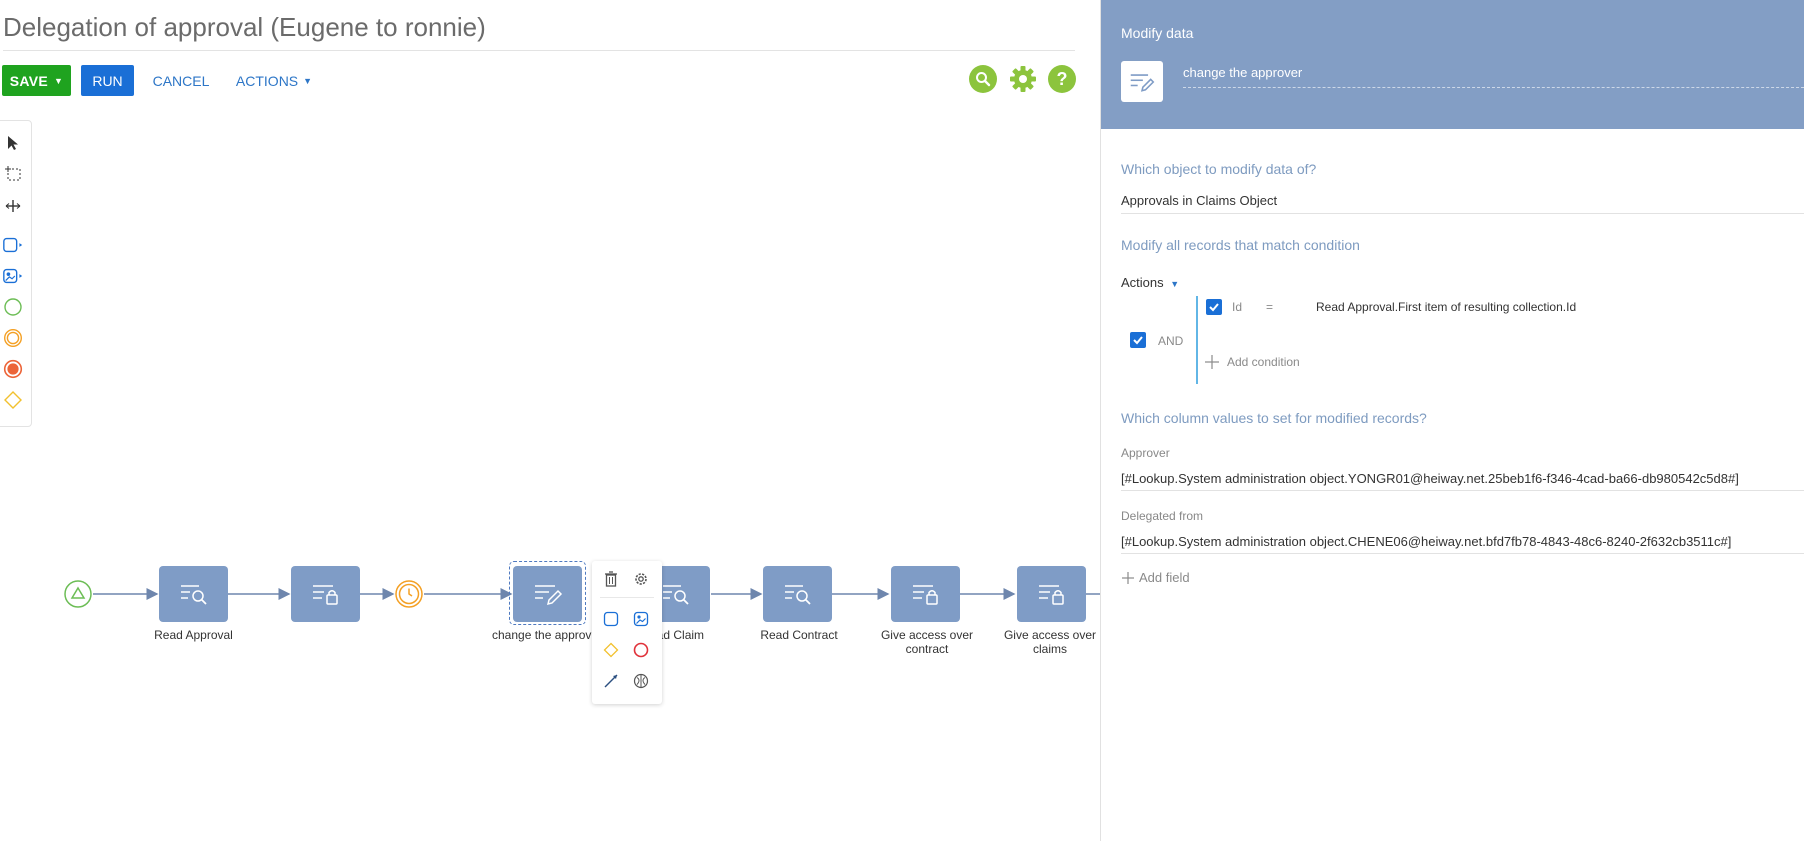  I want to click on condition-actions-menu: Actions ▼, so click(1150, 282).